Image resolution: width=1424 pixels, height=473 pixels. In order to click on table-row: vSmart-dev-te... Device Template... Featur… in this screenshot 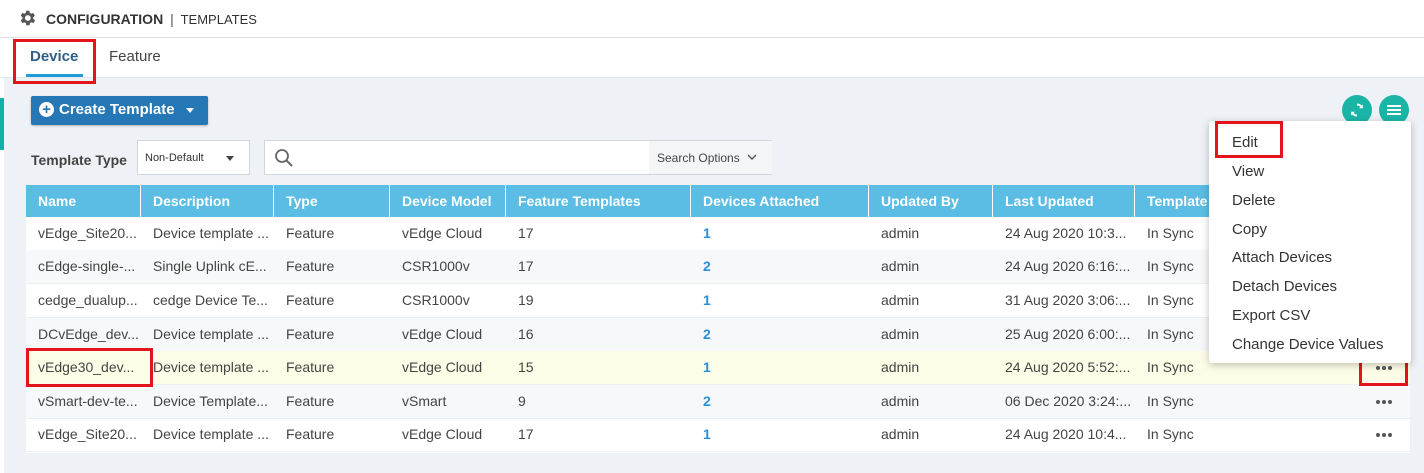, I will do `click(718, 402)`.